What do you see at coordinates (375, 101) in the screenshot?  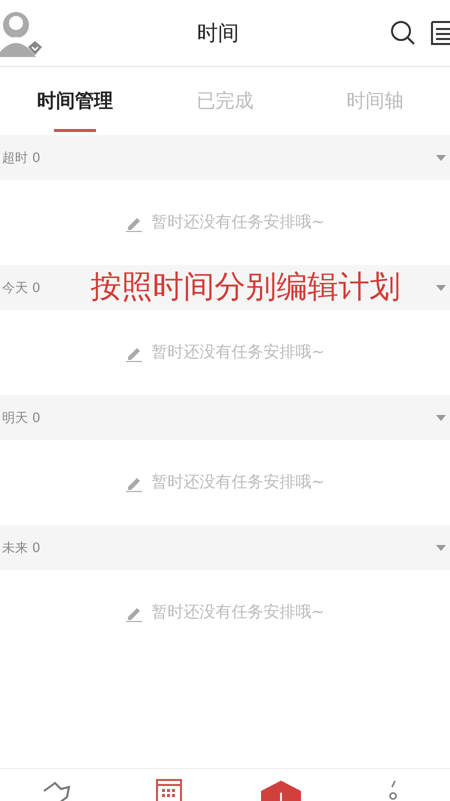 I see `tab: 时间轴` at bounding box center [375, 101].